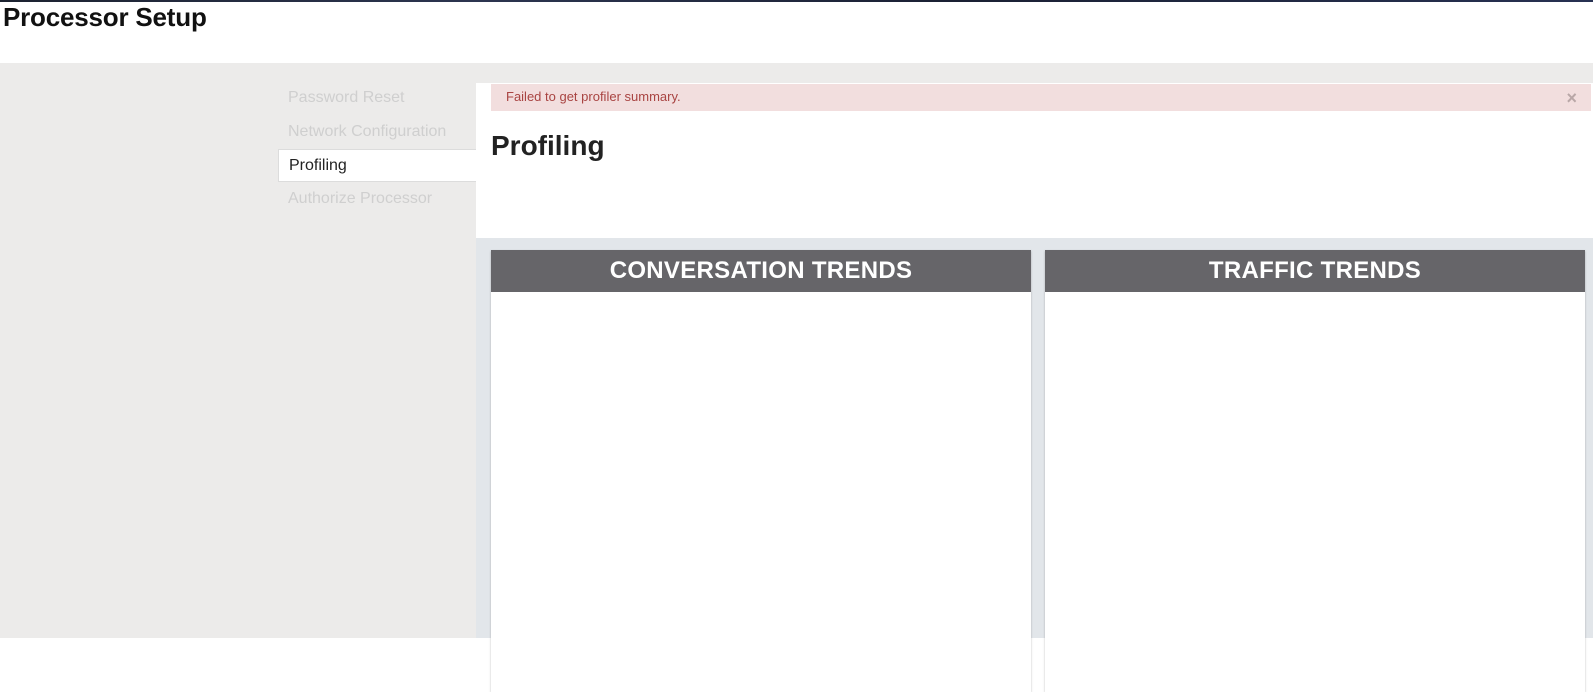 This screenshot has width=1593, height=692. What do you see at coordinates (1041, 97) in the screenshot?
I see `error-alert: Failed to get profiler summary. ×` at bounding box center [1041, 97].